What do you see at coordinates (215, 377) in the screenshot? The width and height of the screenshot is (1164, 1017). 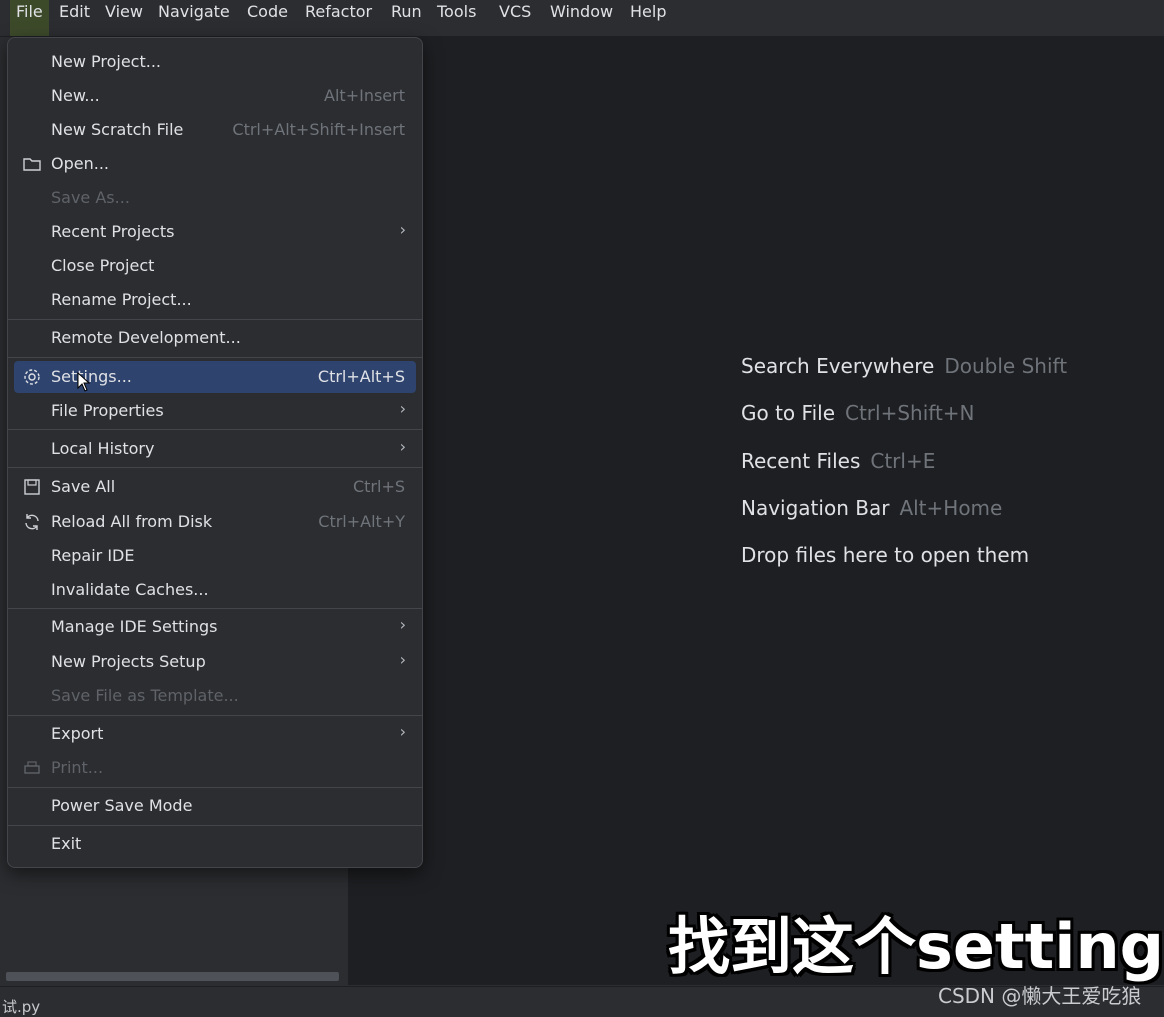 I see `menu-item-settings: Settings... Ctrl+Alt+S` at bounding box center [215, 377].